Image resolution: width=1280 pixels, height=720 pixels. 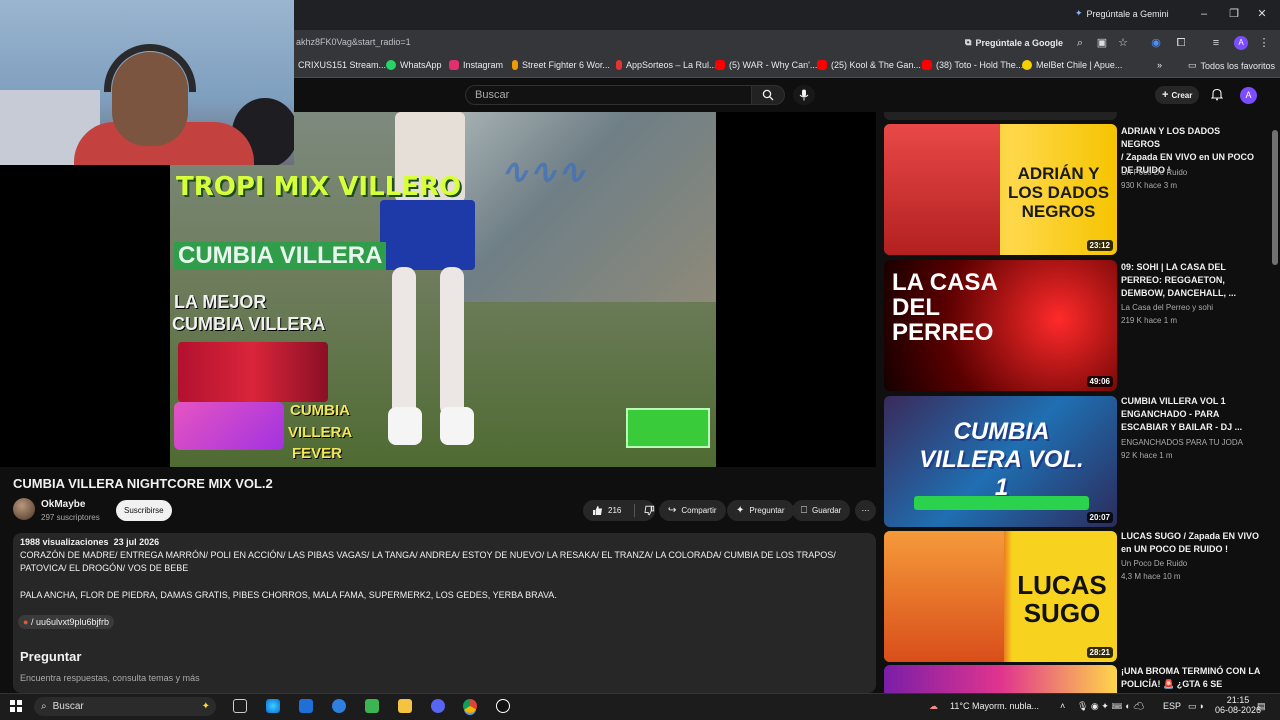 I want to click on bookmark-item: WhatsApp, so click(x=414, y=65).